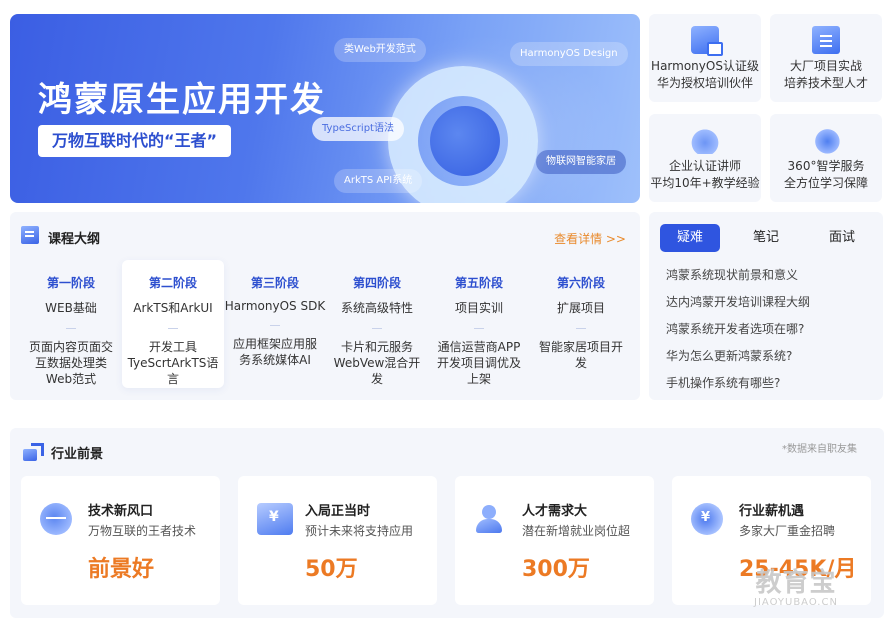 The image size is (894, 632). What do you see at coordinates (380, 50) in the screenshot?
I see `banner-tag: 类Web开发范式` at bounding box center [380, 50].